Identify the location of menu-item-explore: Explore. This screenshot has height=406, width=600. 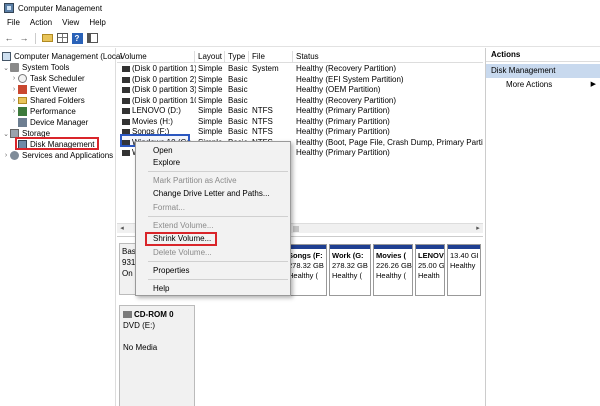
(166, 163).